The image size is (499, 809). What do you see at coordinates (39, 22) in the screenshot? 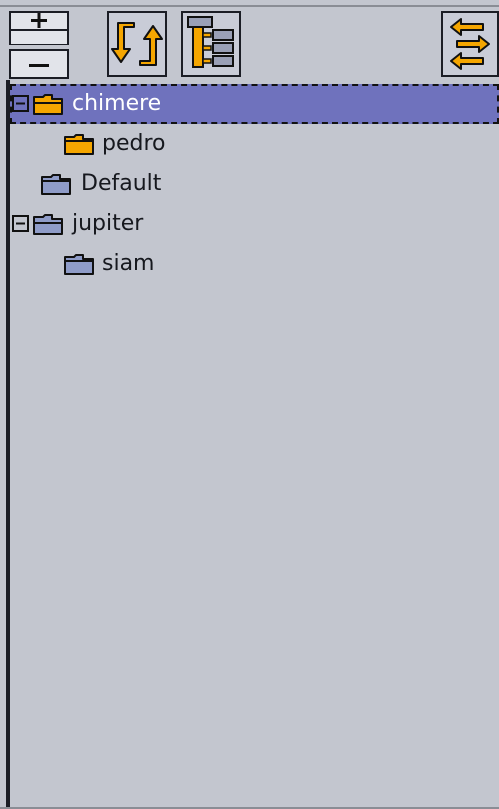
I see `plus-icon` at bounding box center [39, 22].